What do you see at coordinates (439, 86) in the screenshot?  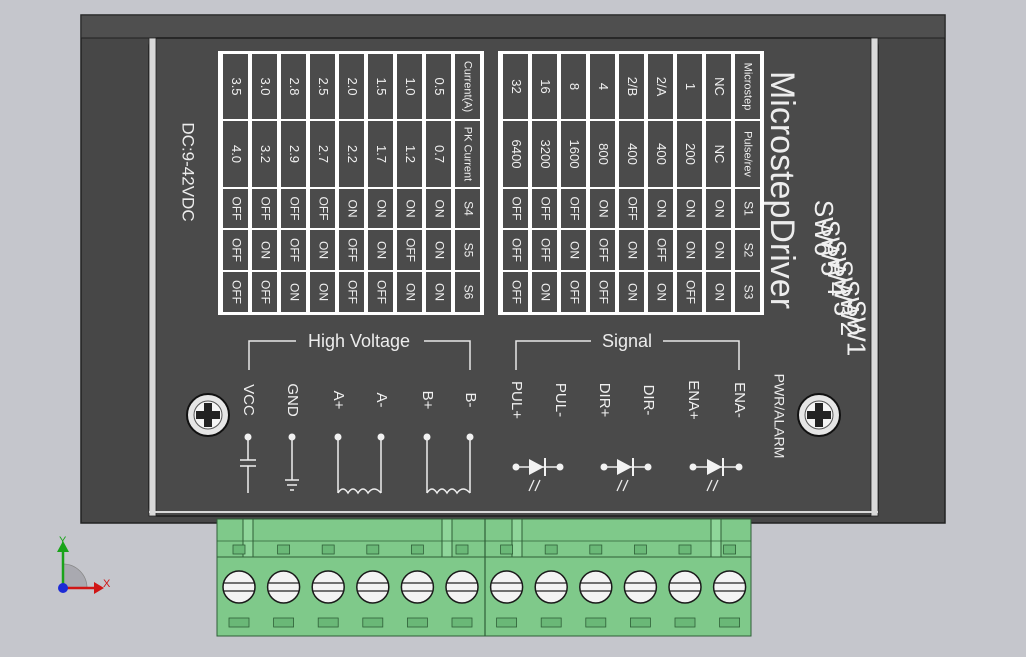 I see `current-table-text: 0.5` at bounding box center [439, 86].